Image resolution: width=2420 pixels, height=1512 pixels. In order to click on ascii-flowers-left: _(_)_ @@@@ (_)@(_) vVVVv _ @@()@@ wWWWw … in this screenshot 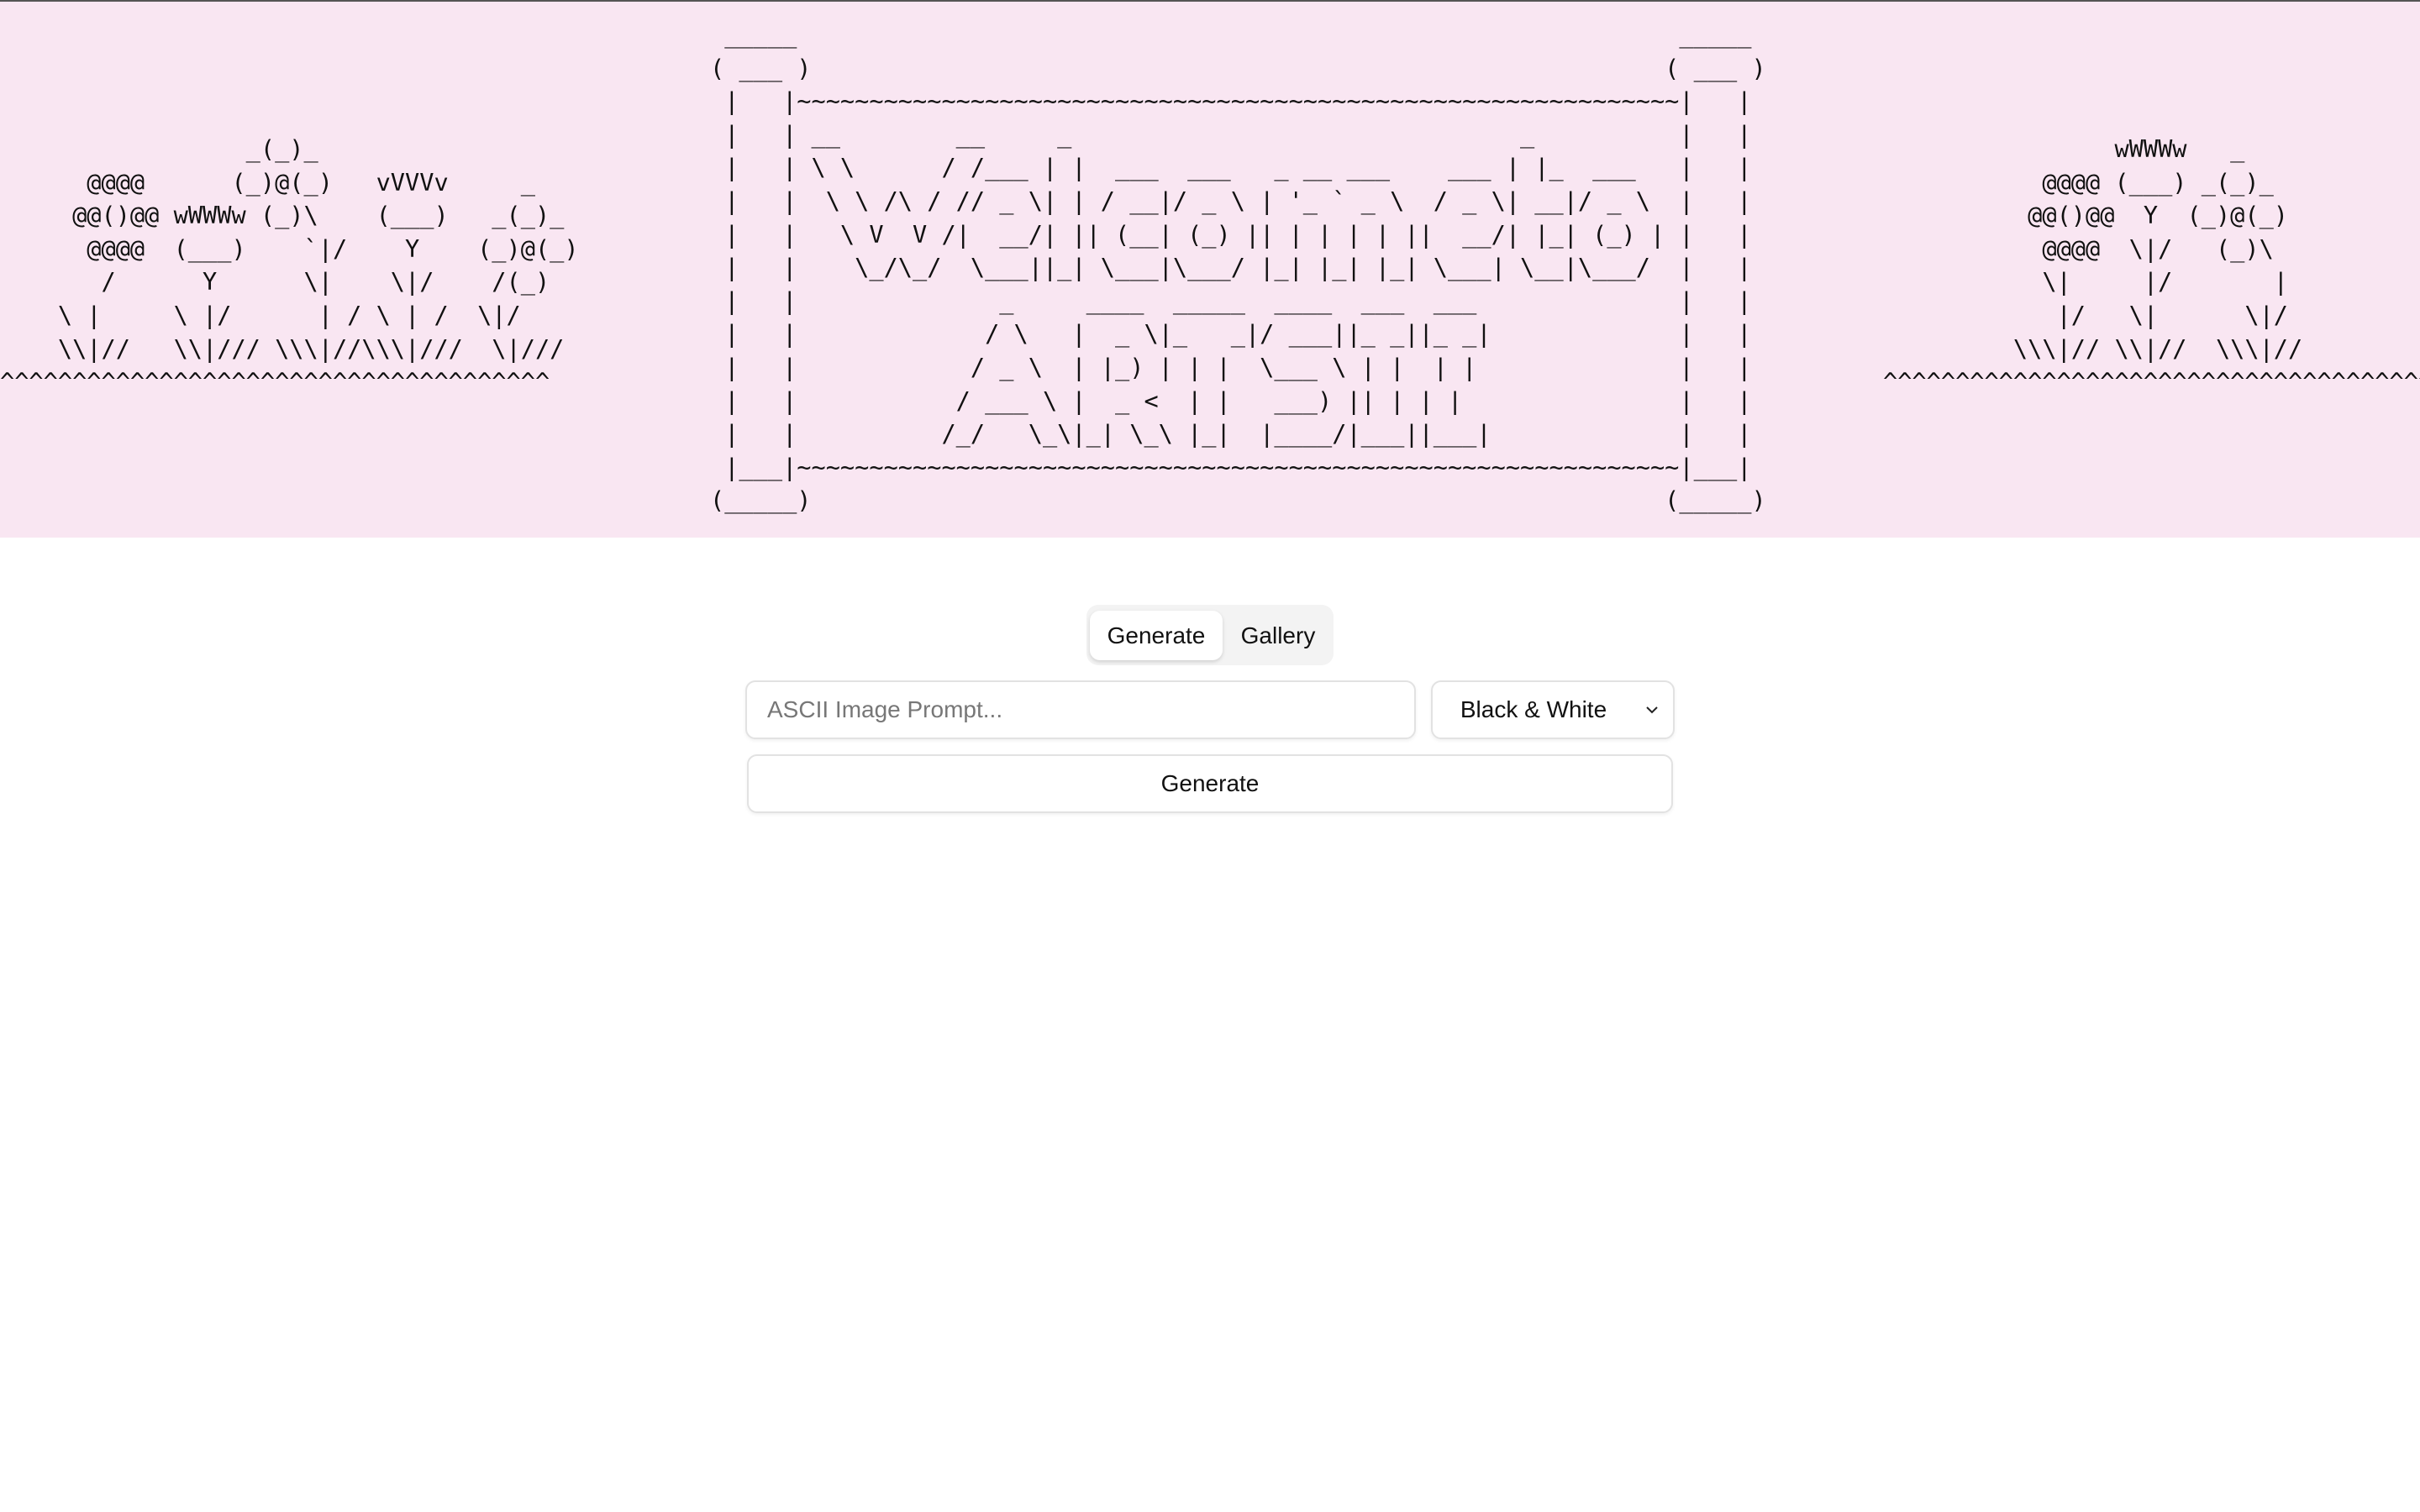, I will do `click(289, 265)`.